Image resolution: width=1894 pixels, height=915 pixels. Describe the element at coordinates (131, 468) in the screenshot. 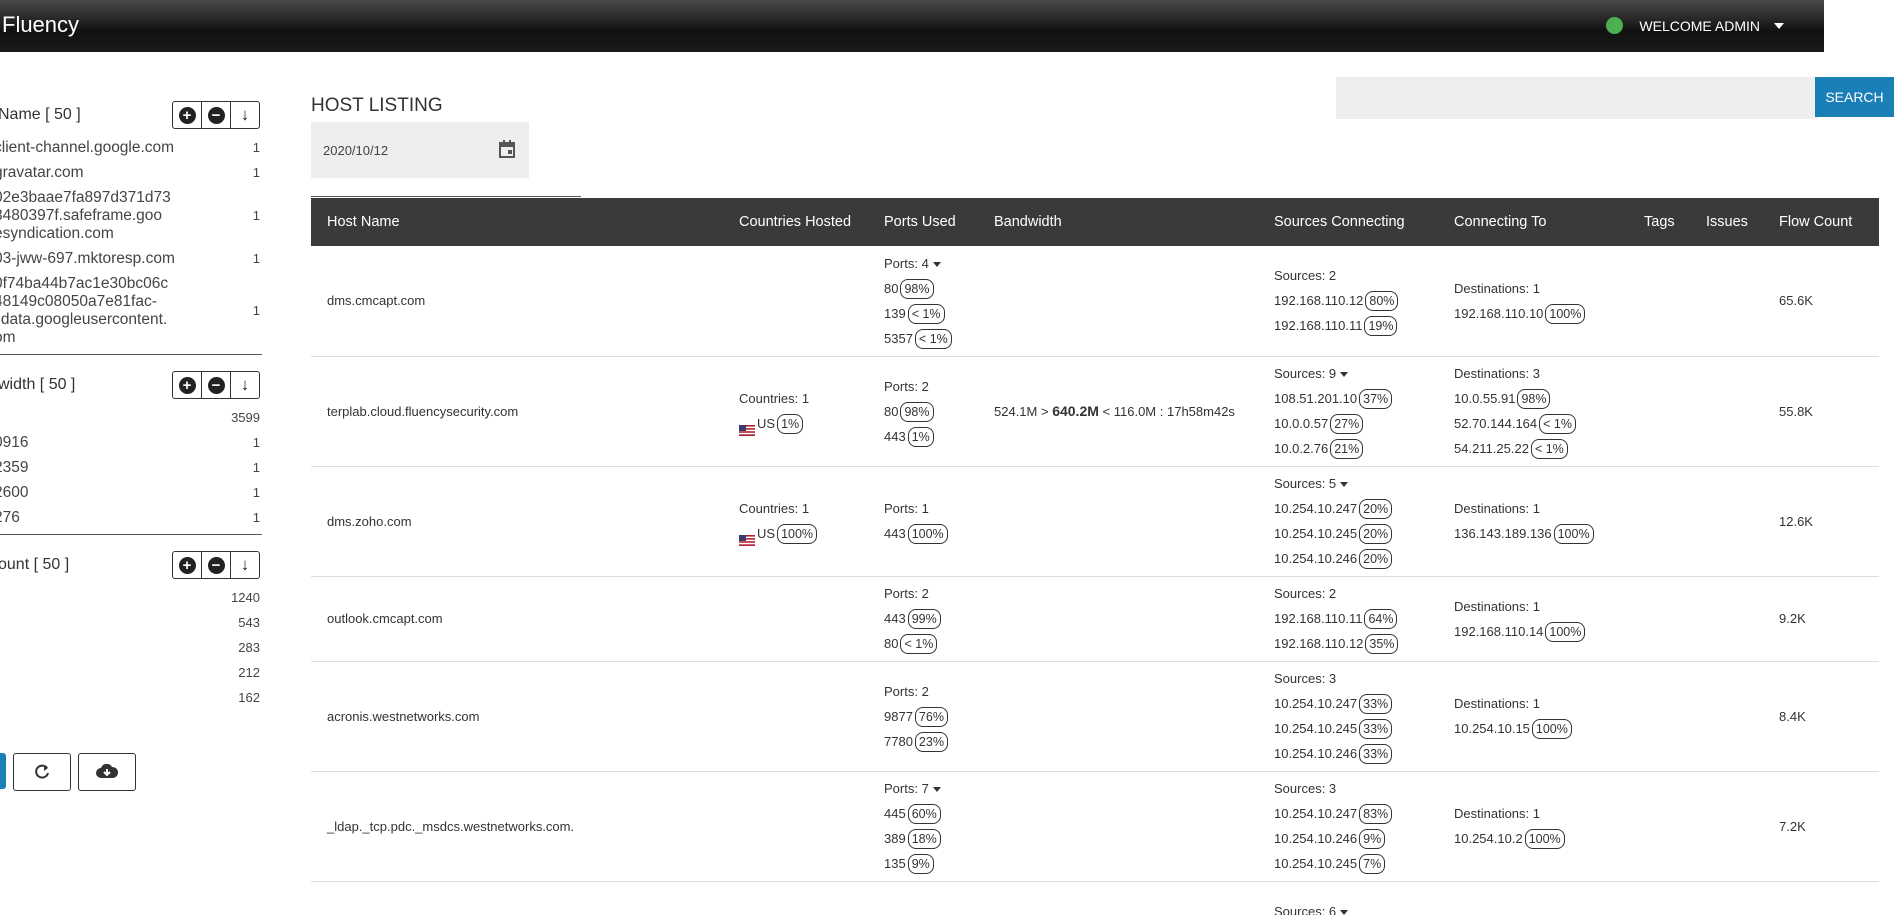

I see `facet-item: 2359 1` at that location.